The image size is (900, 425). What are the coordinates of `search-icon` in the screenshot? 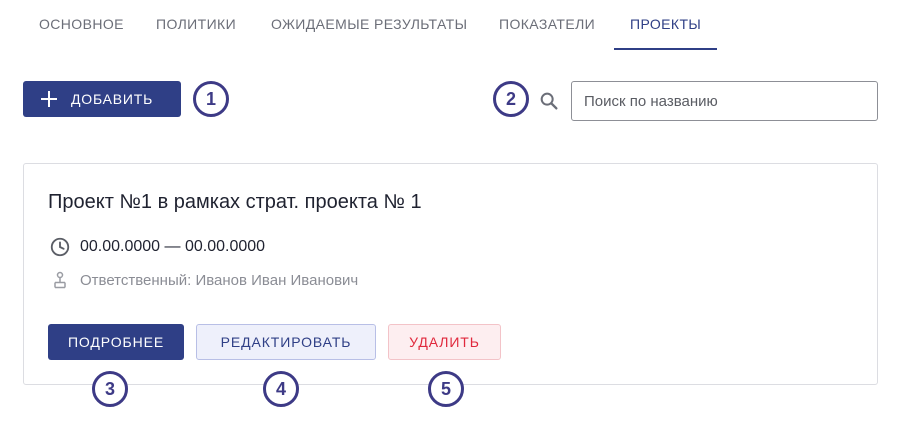 It's located at (549, 101).